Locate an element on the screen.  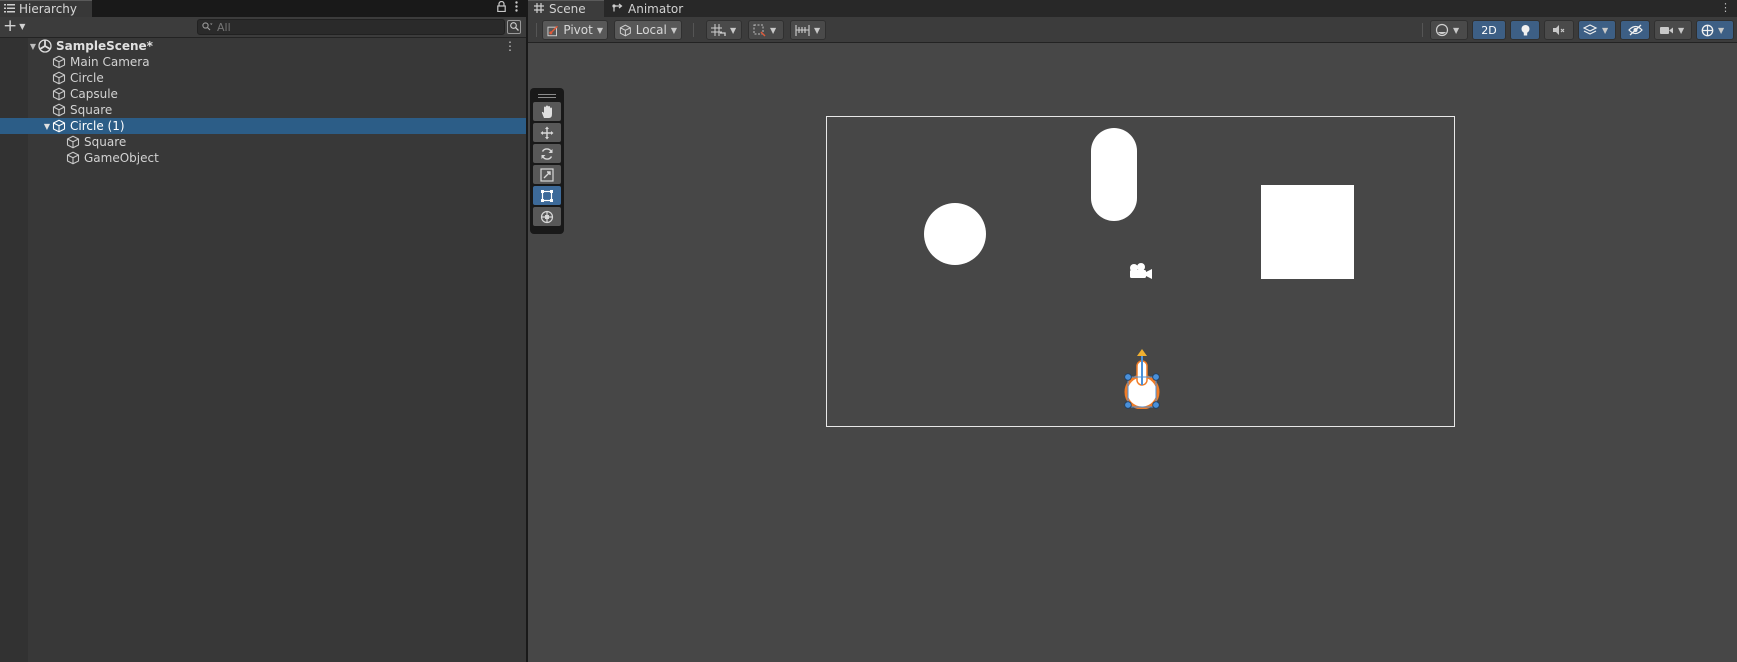
palette-grip is located at coordinates (547, 95).